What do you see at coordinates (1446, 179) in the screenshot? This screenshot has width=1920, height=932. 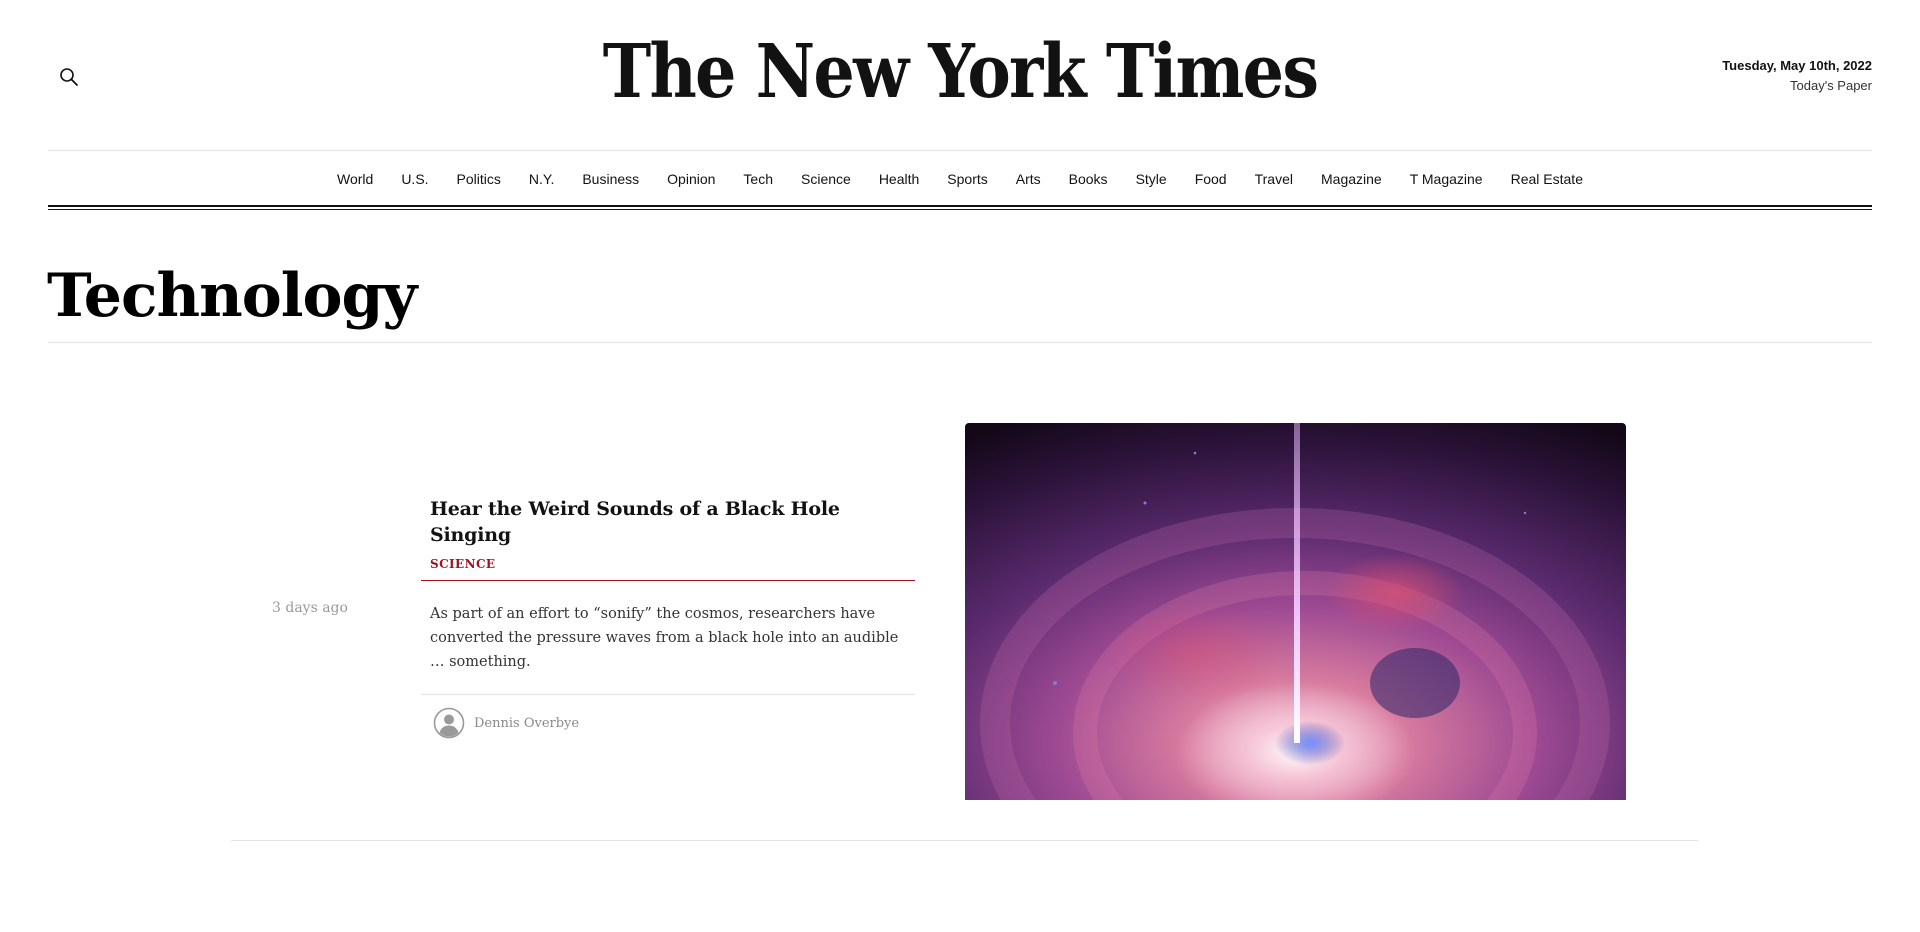 I see `nav-item-t-magazine: T Magazine` at bounding box center [1446, 179].